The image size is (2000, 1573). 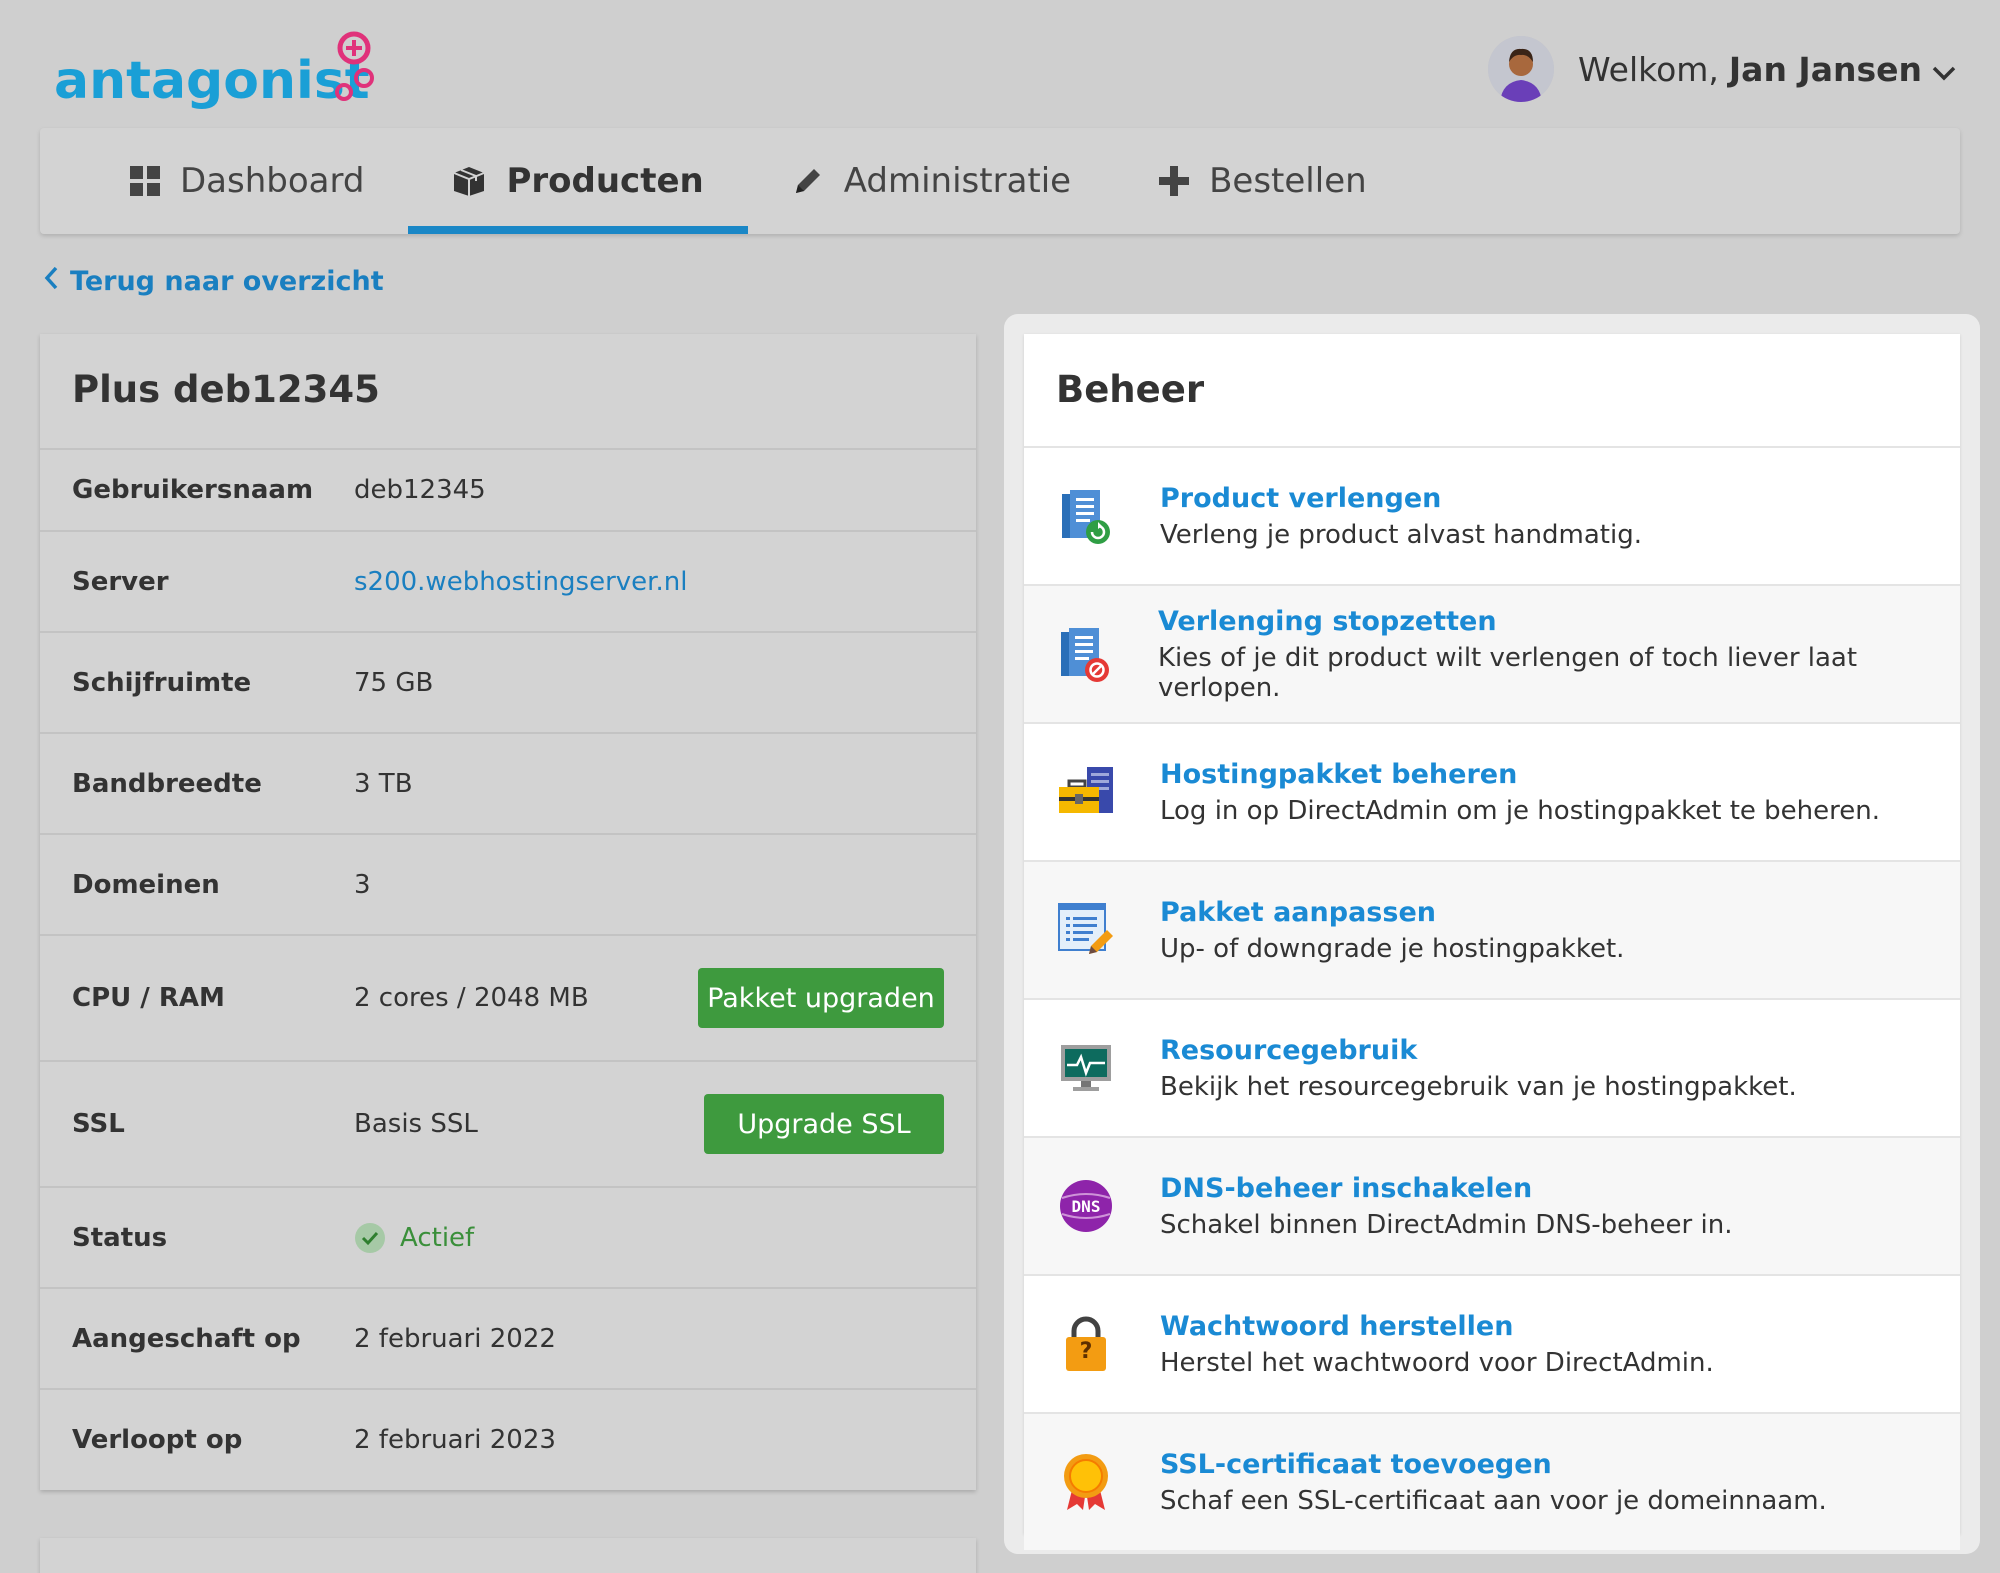 What do you see at coordinates (508, 681) in the screenshot?
I see `row-schijfruimte: Schijfruimte 75 GB` at bounding box center [508, 681].